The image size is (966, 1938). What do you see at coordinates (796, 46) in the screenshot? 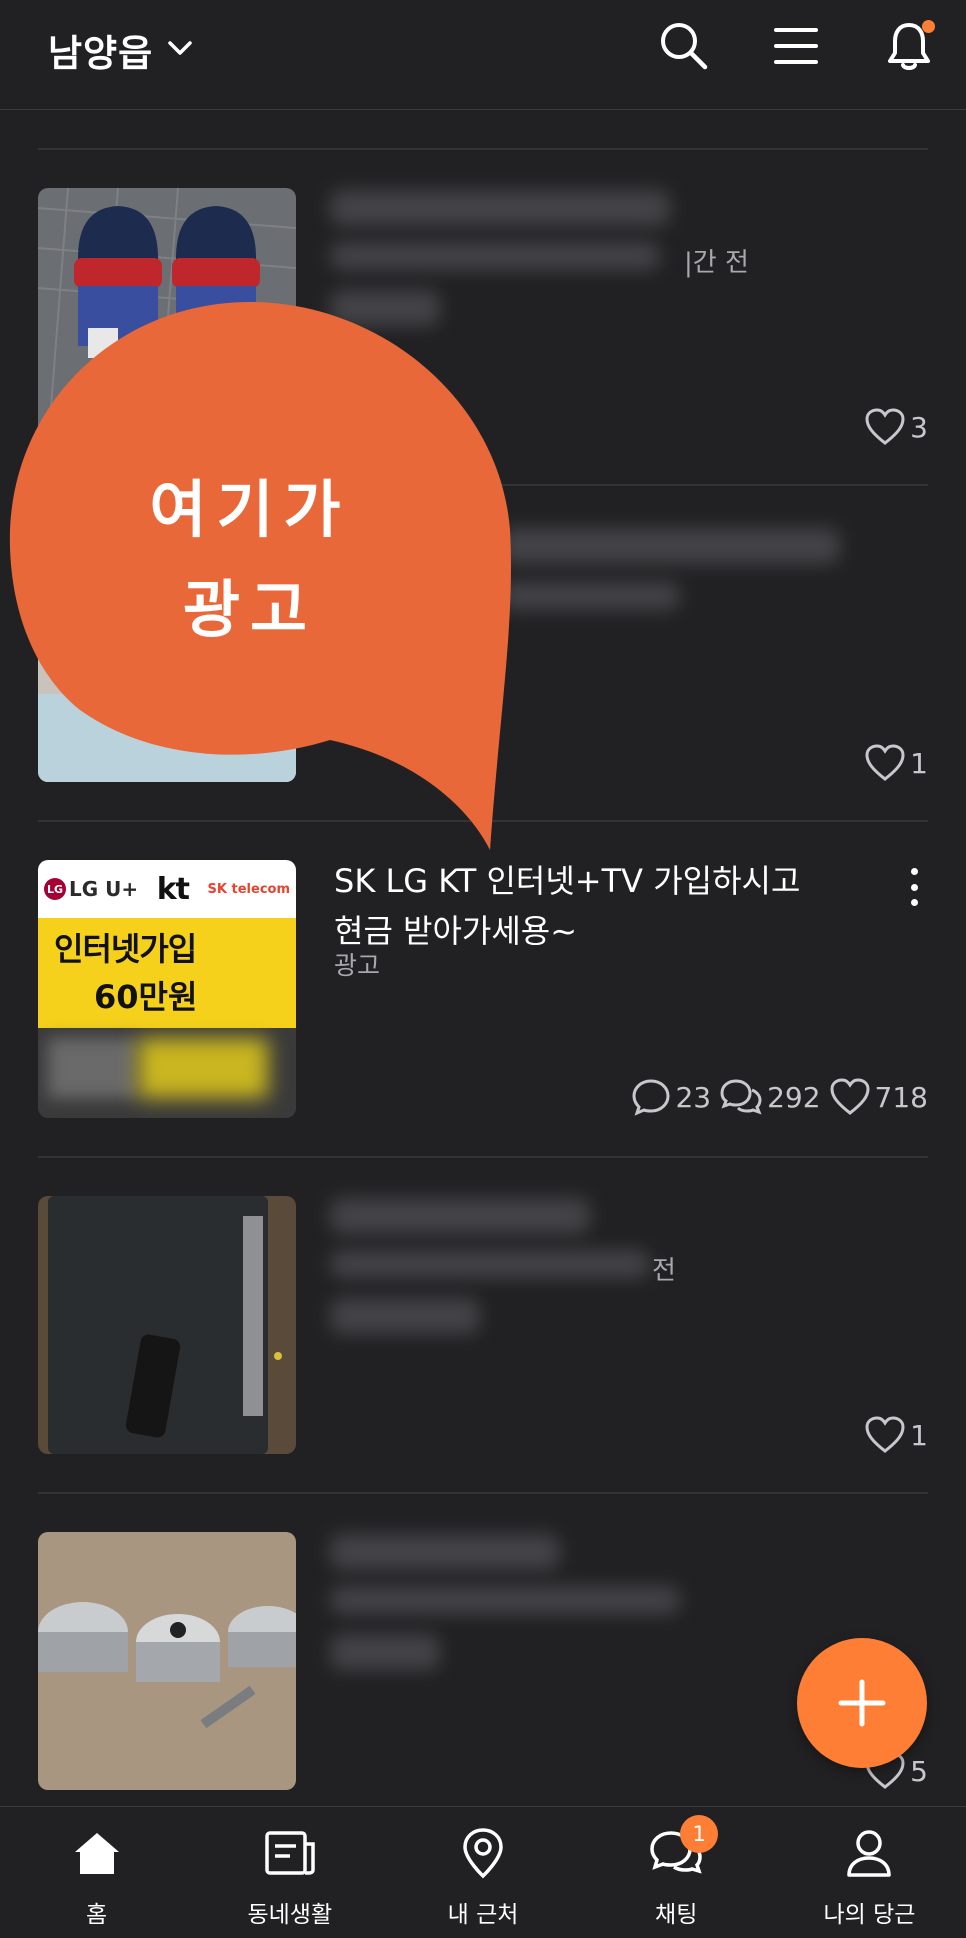
I see `menu-icon` at bounding box center [796, 46].